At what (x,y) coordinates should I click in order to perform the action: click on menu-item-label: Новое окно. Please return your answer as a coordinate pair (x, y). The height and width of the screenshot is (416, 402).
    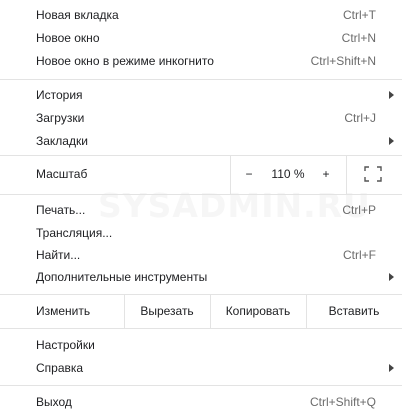
    Looking at the image, I should click on (68, 38).